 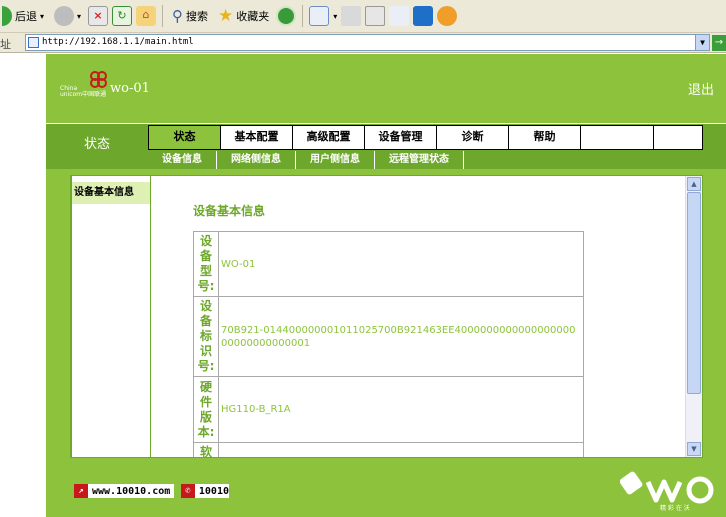 What do you see at coordinates (213, 491) in the screenshot?
I see `phone-link-label: 10010` at bounding box center [213, 491].